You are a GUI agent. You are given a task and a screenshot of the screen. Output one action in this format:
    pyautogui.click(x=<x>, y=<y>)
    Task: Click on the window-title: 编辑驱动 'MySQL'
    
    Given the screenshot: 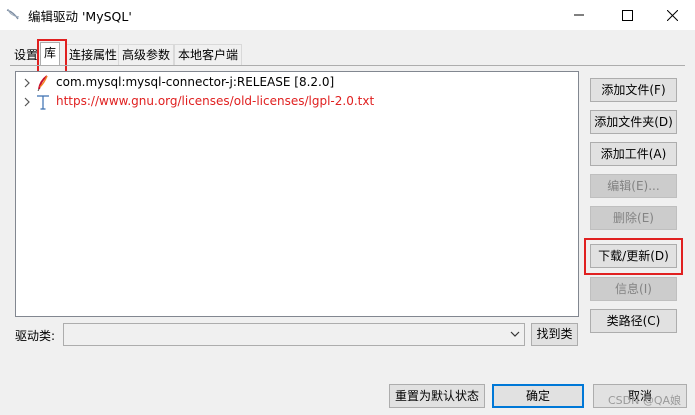 What is the action you would take?
    pyautogui.click(x=80, y=16)
    